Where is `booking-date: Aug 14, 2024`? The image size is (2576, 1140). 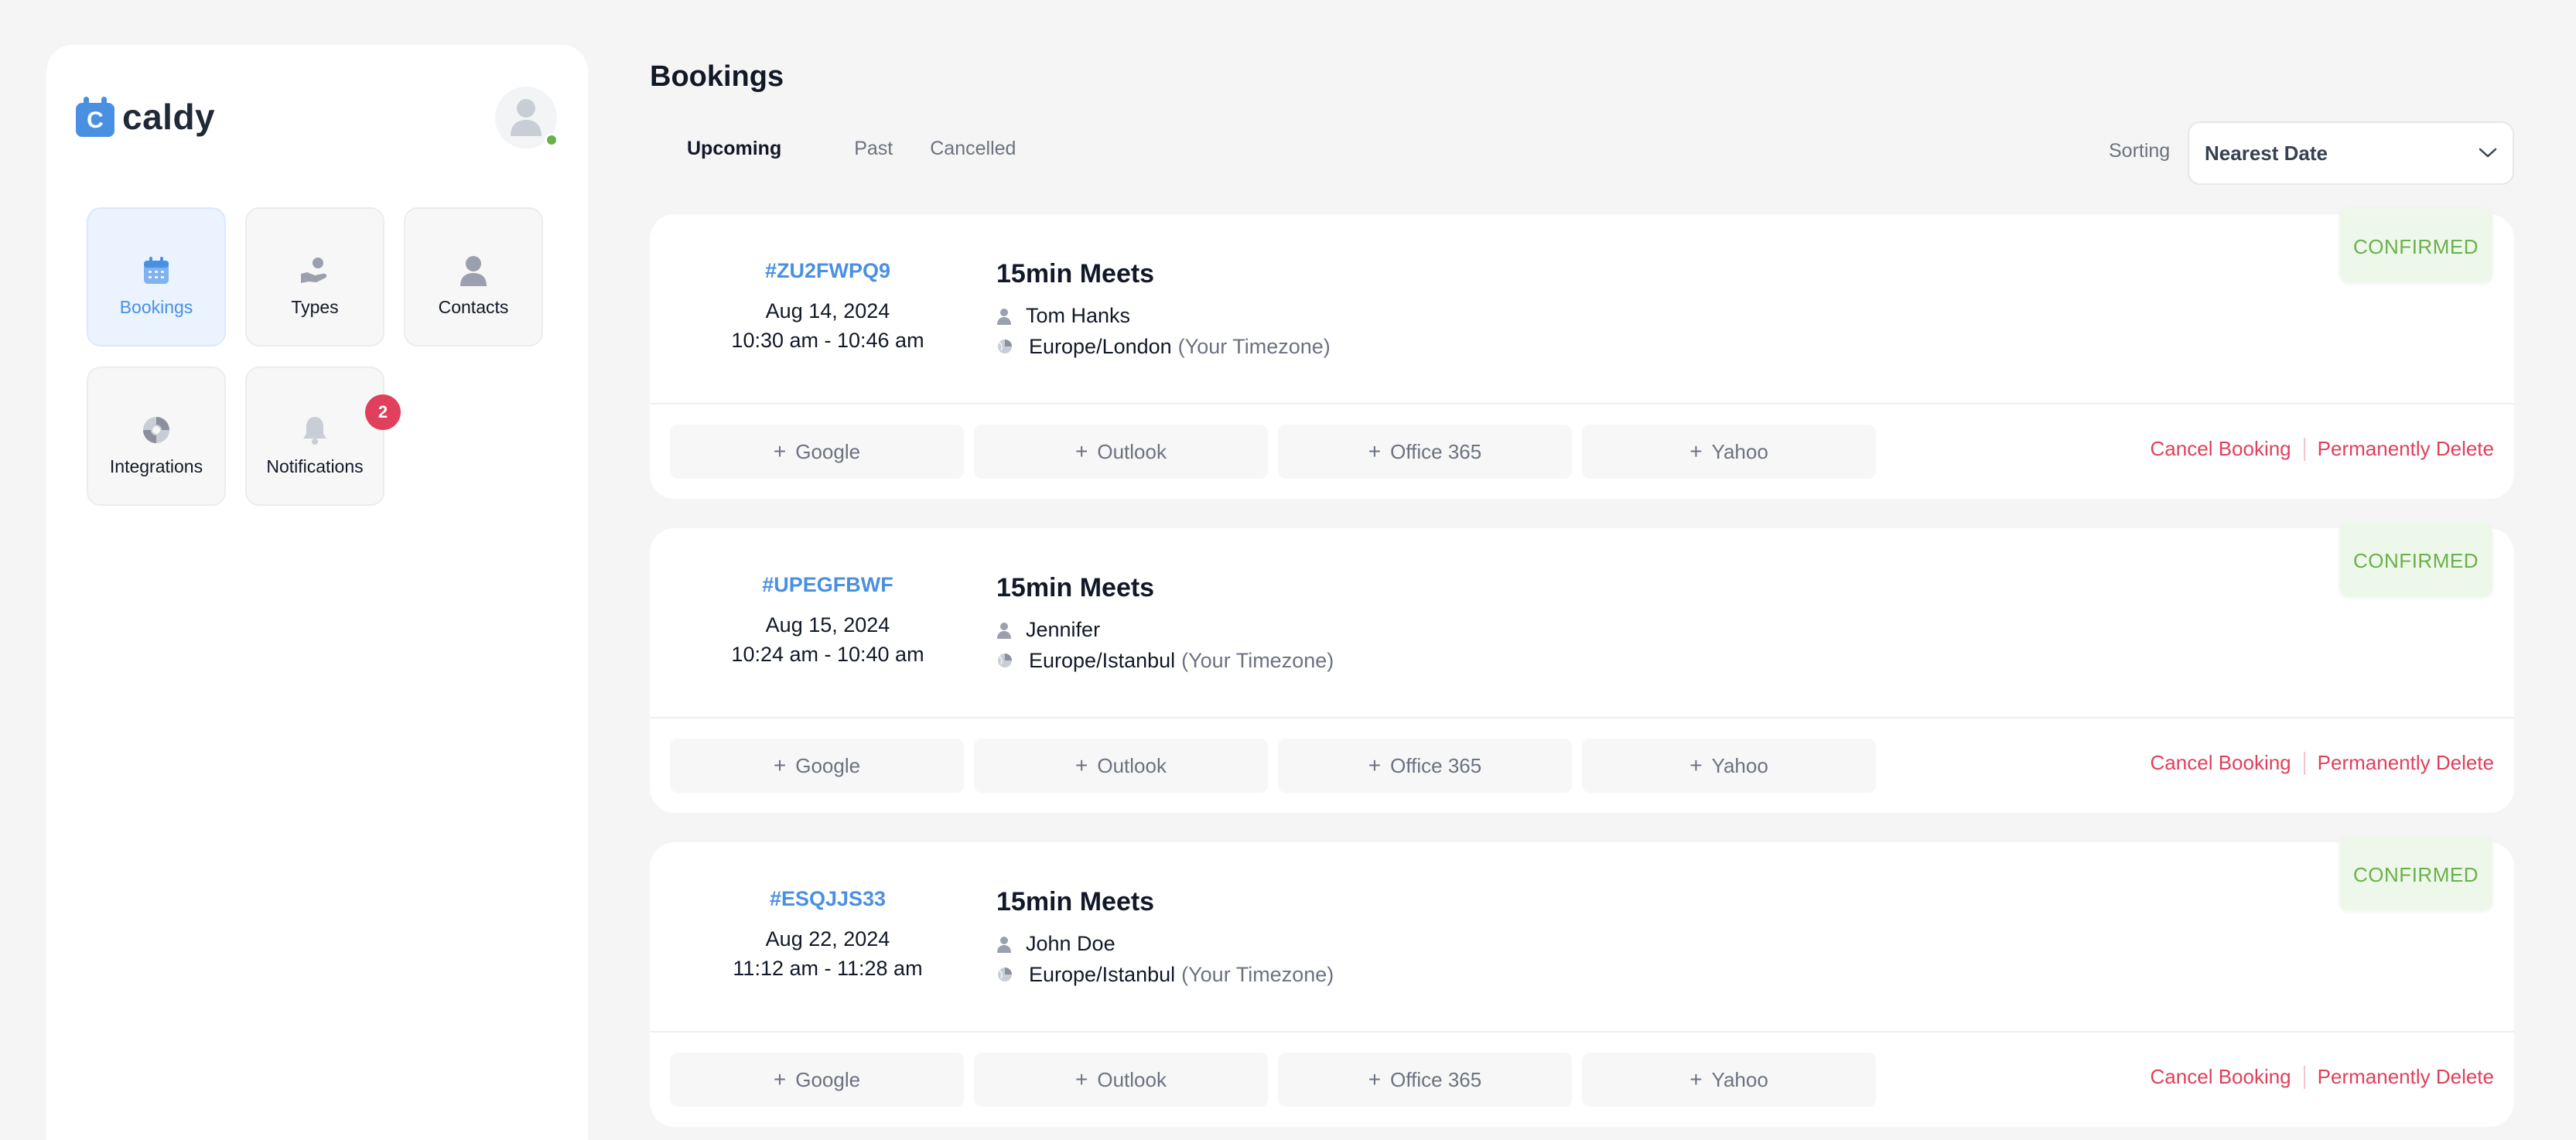 booking-date: Aug 14, 2024 is located at coordinates (827, 311).